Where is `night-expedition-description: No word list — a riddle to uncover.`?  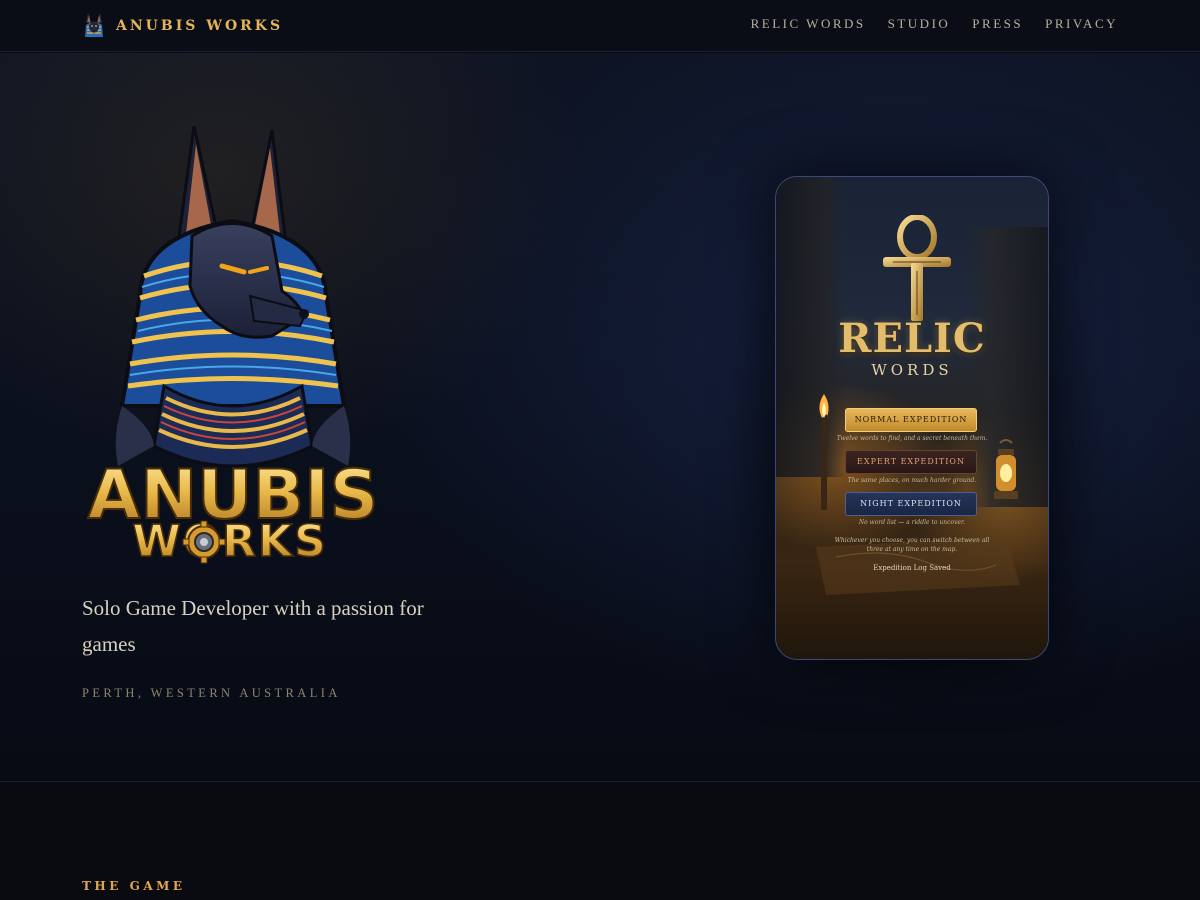 night-expedition-description: No word list — a riddle to uncover. is located at coordinates (912, 522).